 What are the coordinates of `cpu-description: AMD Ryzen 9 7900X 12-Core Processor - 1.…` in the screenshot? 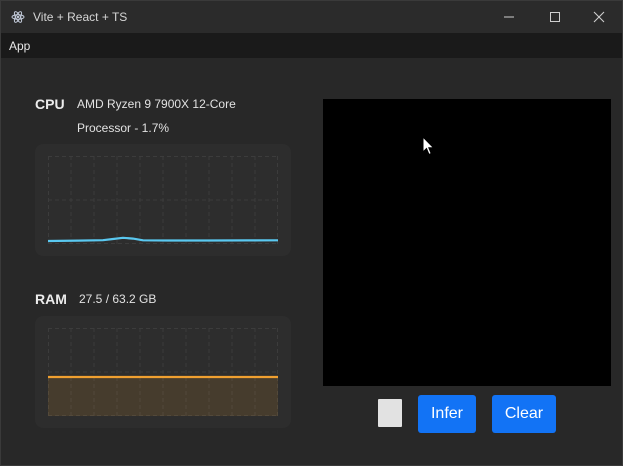 It's located at (177, 118).